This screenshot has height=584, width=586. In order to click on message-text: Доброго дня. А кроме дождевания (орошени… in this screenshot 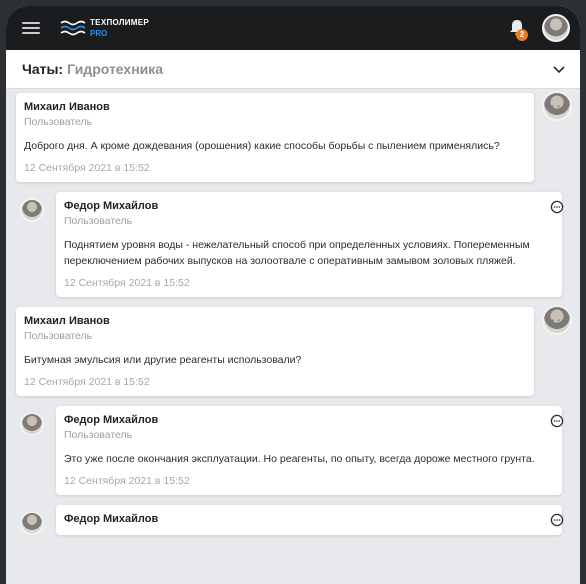, I will do `click(262, 146)`.